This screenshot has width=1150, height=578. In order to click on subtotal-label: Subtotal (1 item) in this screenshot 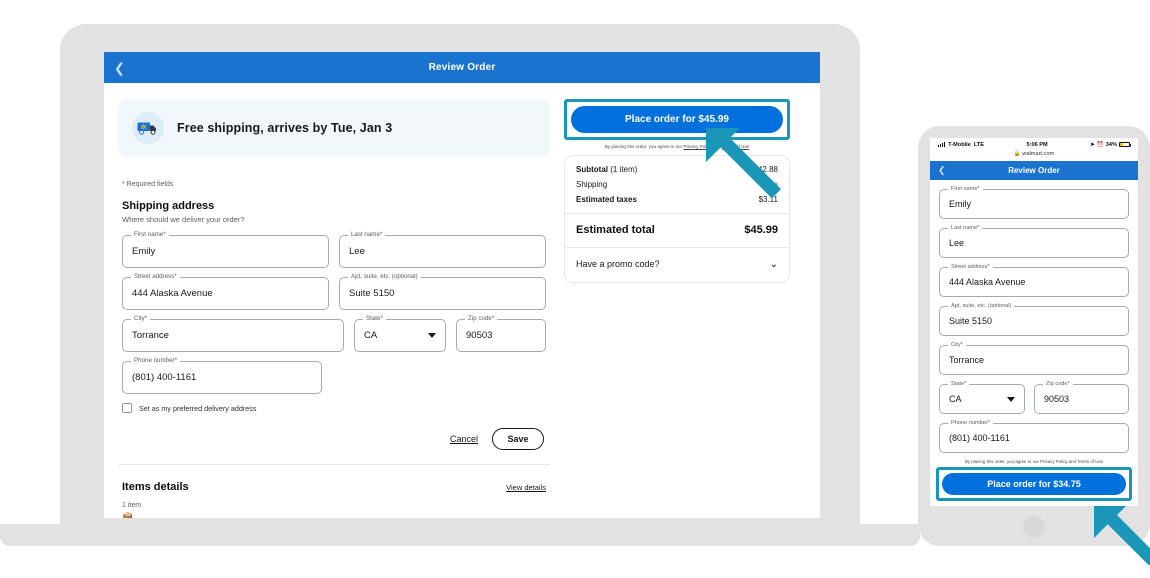, I will do `click(606, 169)`.